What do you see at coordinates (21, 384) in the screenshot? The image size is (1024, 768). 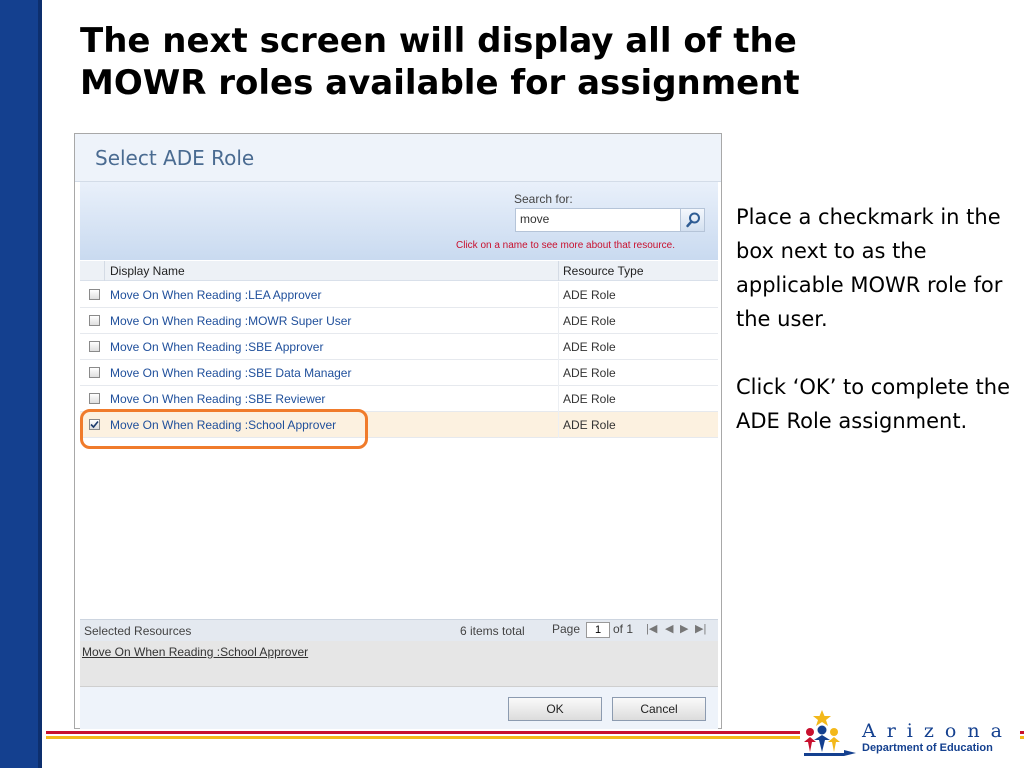 I see `slide-left-bar` at bounding box center [21, 384].